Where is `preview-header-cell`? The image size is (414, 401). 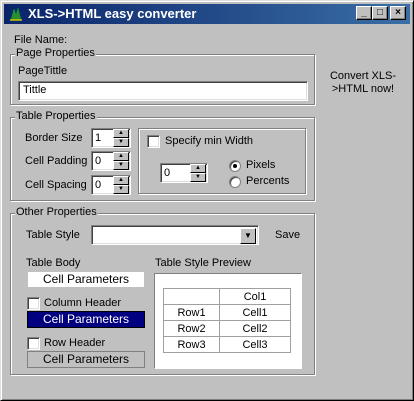
preview-header-cell is located at coordinates (191, 296).